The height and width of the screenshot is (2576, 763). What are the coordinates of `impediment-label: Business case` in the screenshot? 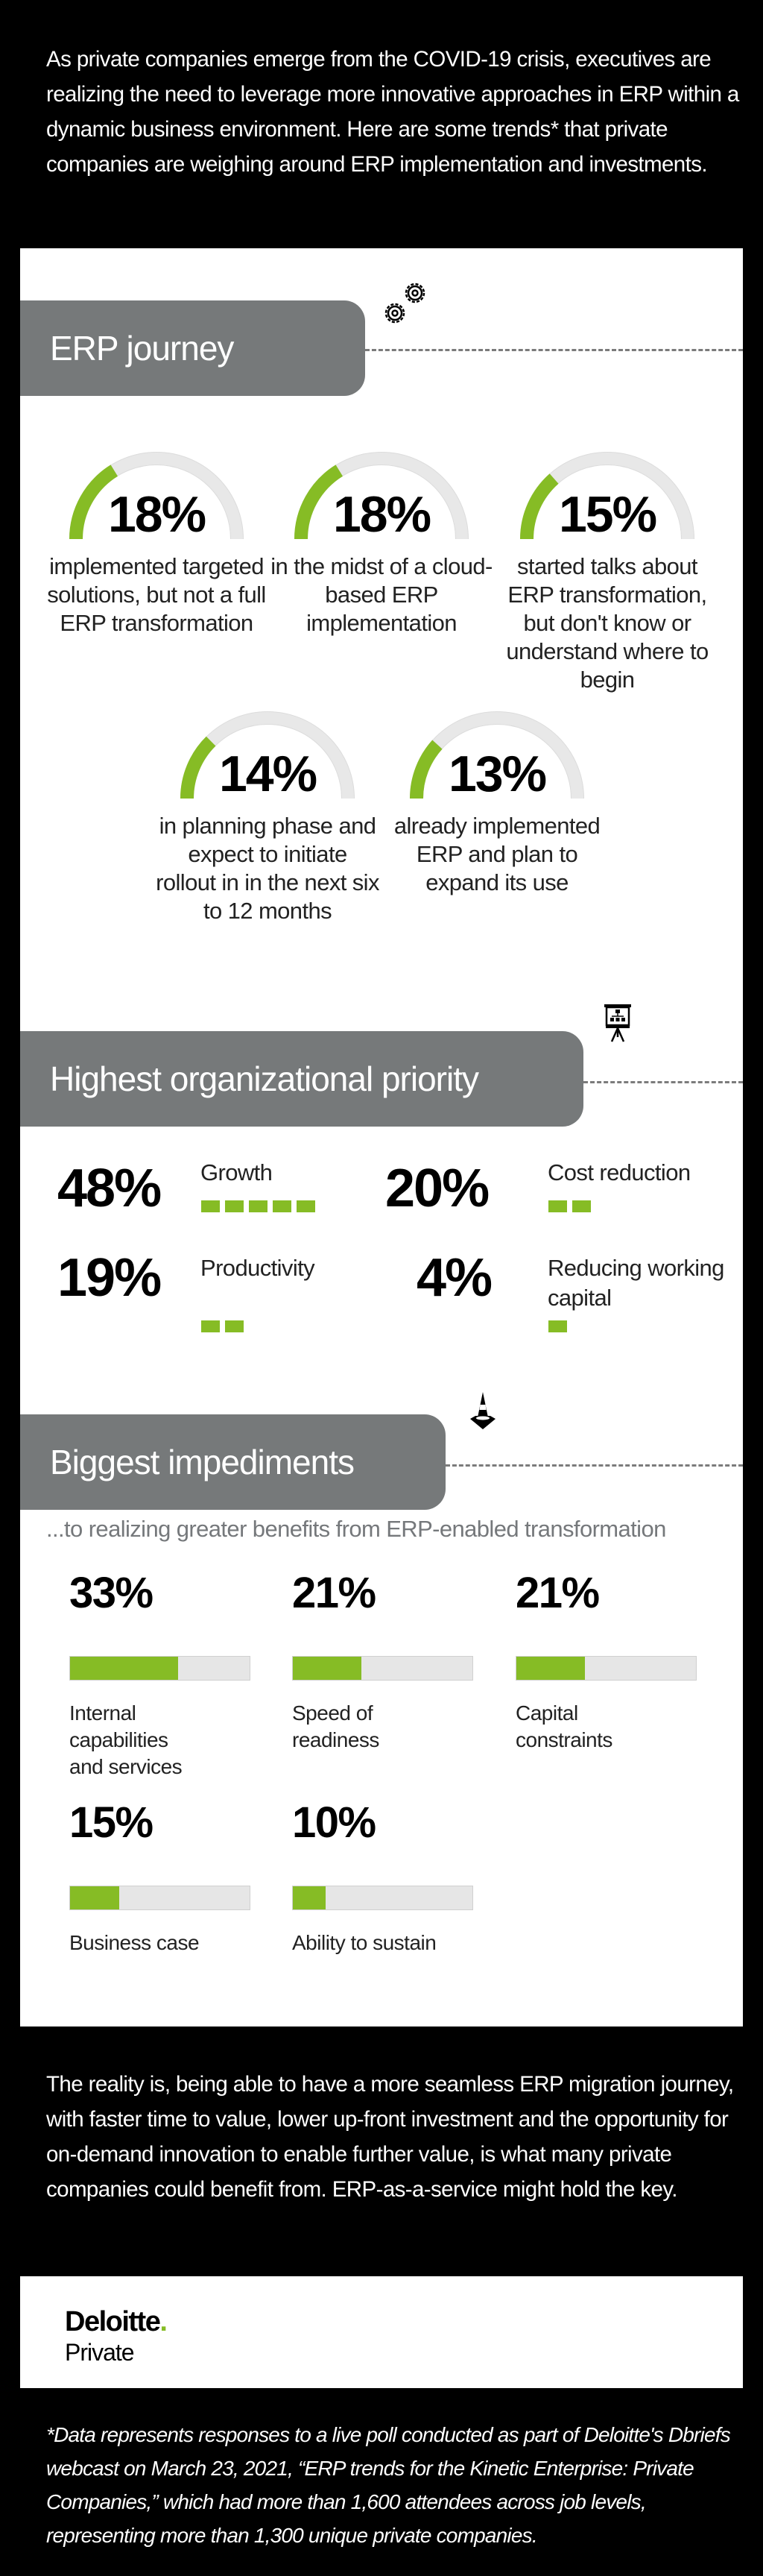 It's located at (134, 1942).